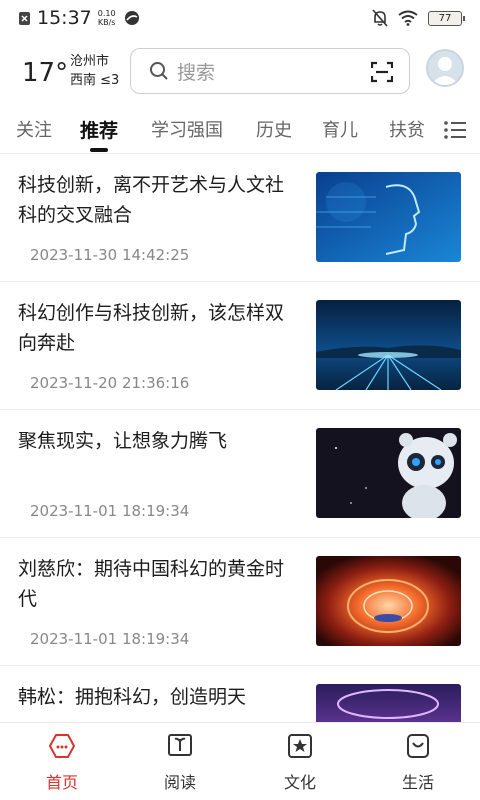 This screenshot has width=480, height=800. What do you see at coordinates (380, 18) in the screenshot?
I see `mute-bell-icon` at bounding box center [380, 18].